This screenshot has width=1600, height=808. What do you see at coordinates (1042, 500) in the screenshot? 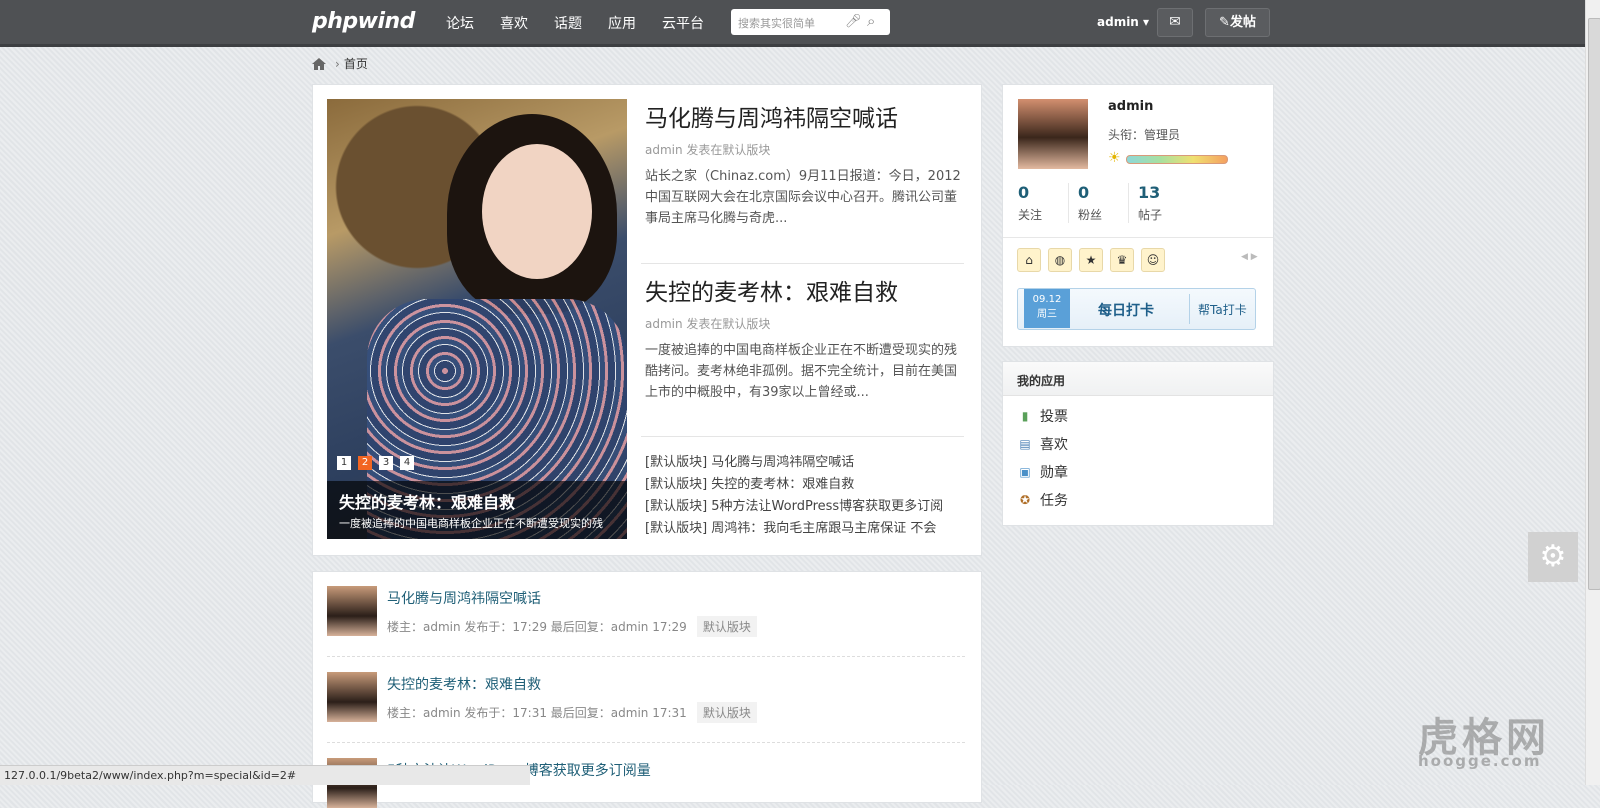
I see `app-item-task: ✪ 任务` at bounding box center [1042, 500].